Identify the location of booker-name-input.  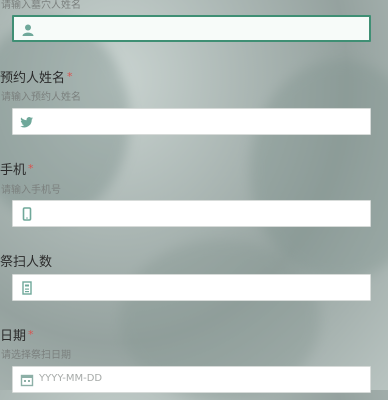
(191, 121).